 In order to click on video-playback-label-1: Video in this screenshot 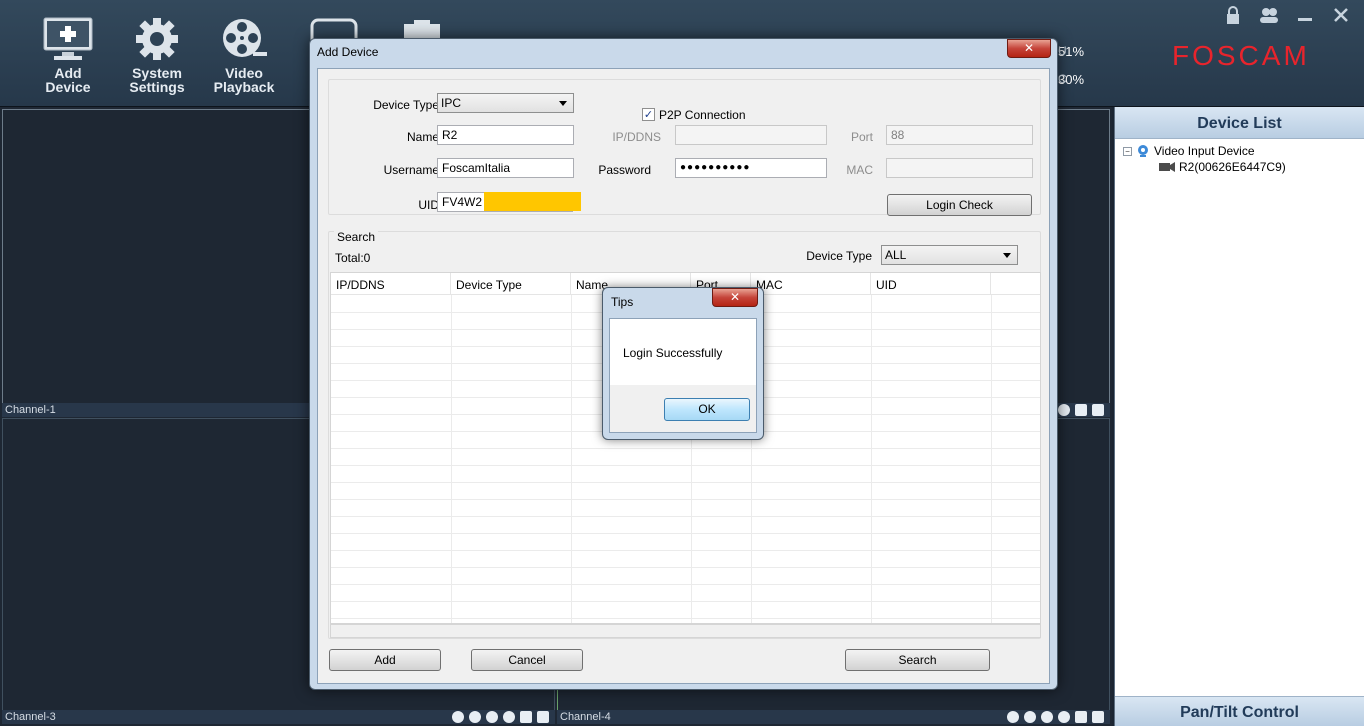, I will do `click(244, 73)`.